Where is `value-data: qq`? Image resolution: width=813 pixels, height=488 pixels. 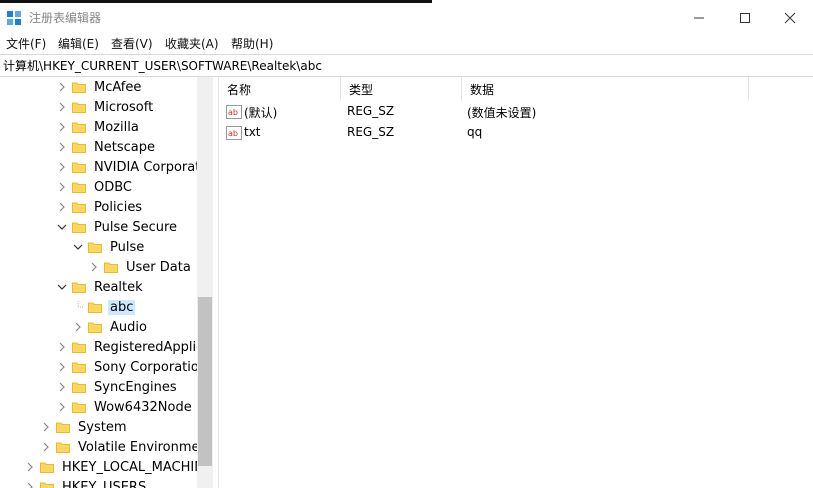 value-data: qq is located at coordinates (475, 132).